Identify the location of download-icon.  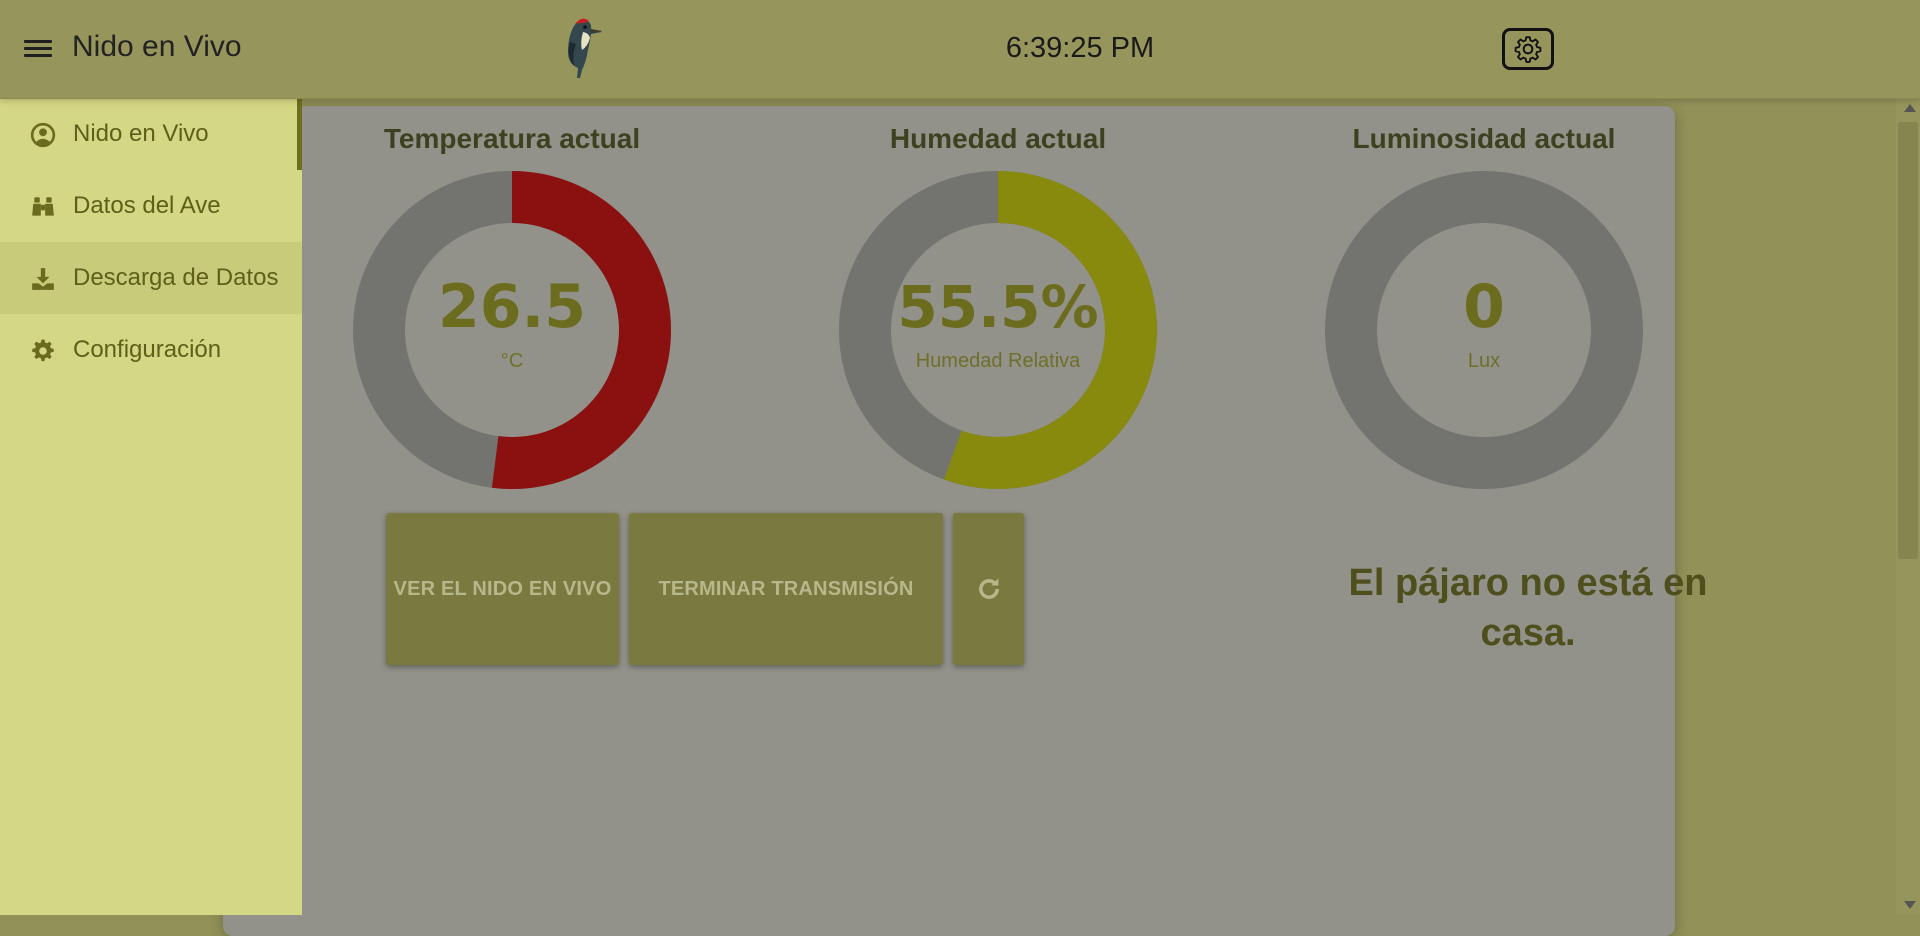
(43, 279).